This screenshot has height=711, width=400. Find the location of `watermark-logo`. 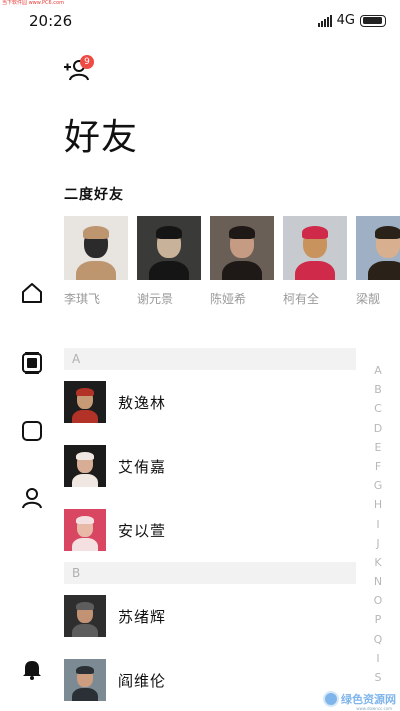

watermark-logo is located at coordinates (331, 699).